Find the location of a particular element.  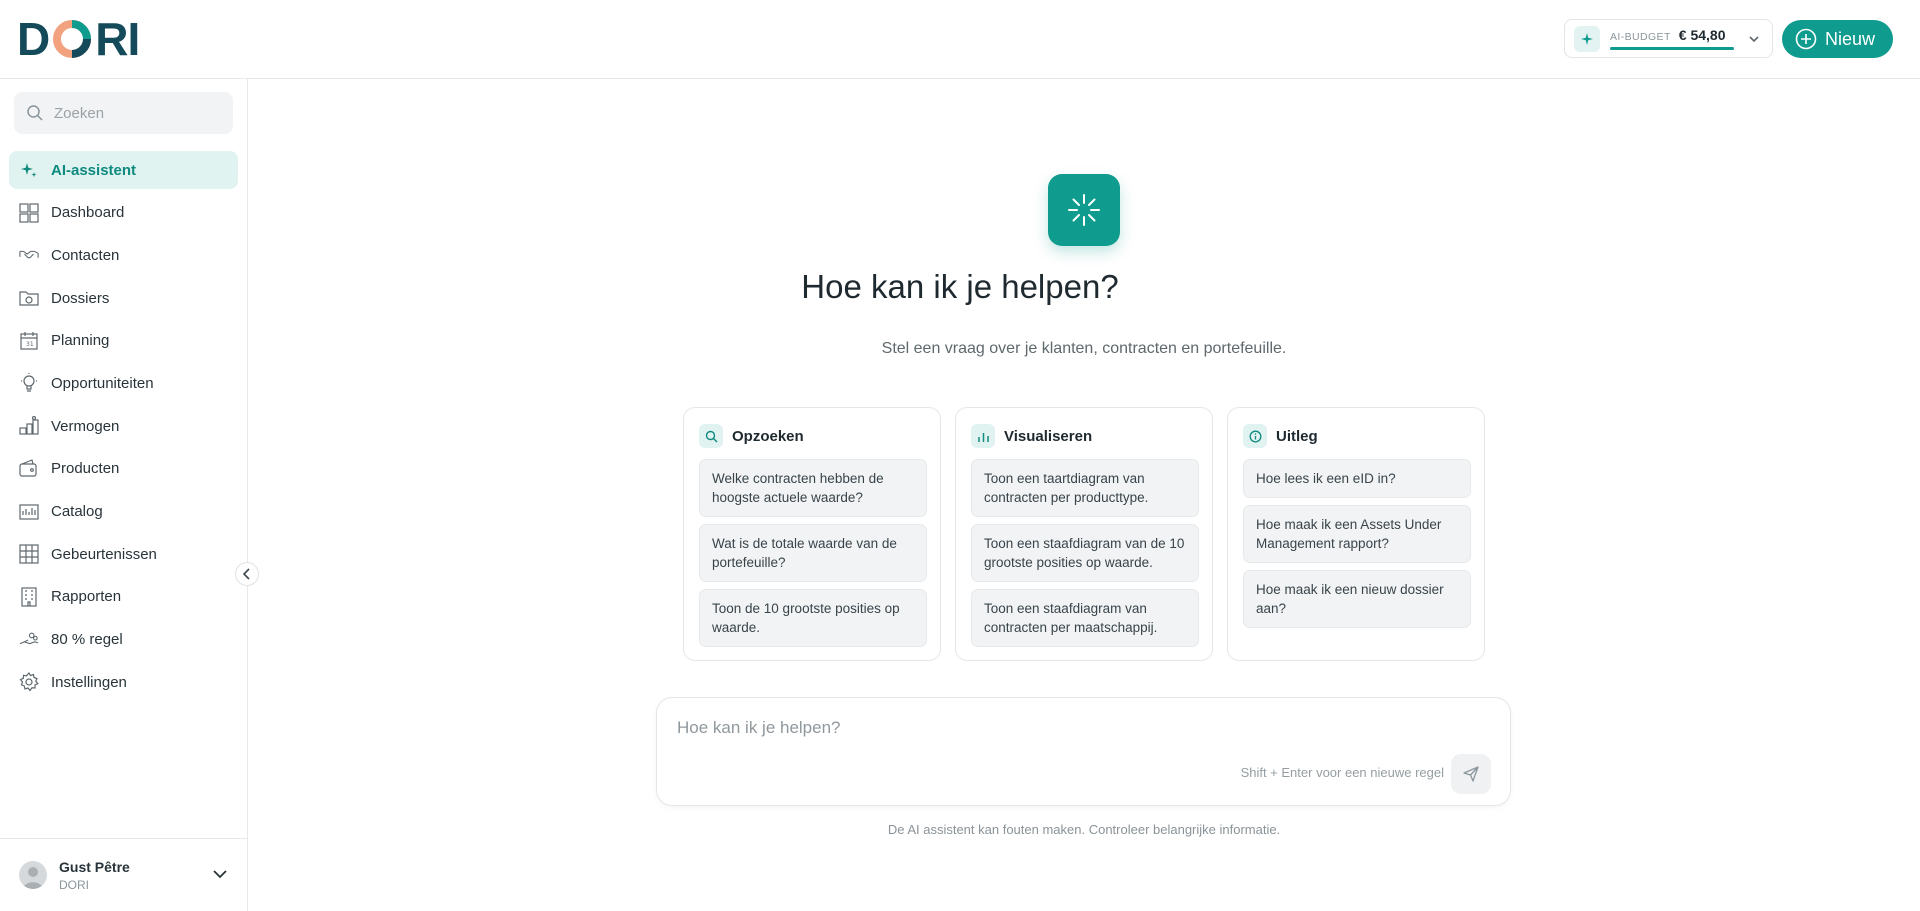

chevron-left-icon is located at coordinates (246, 574).